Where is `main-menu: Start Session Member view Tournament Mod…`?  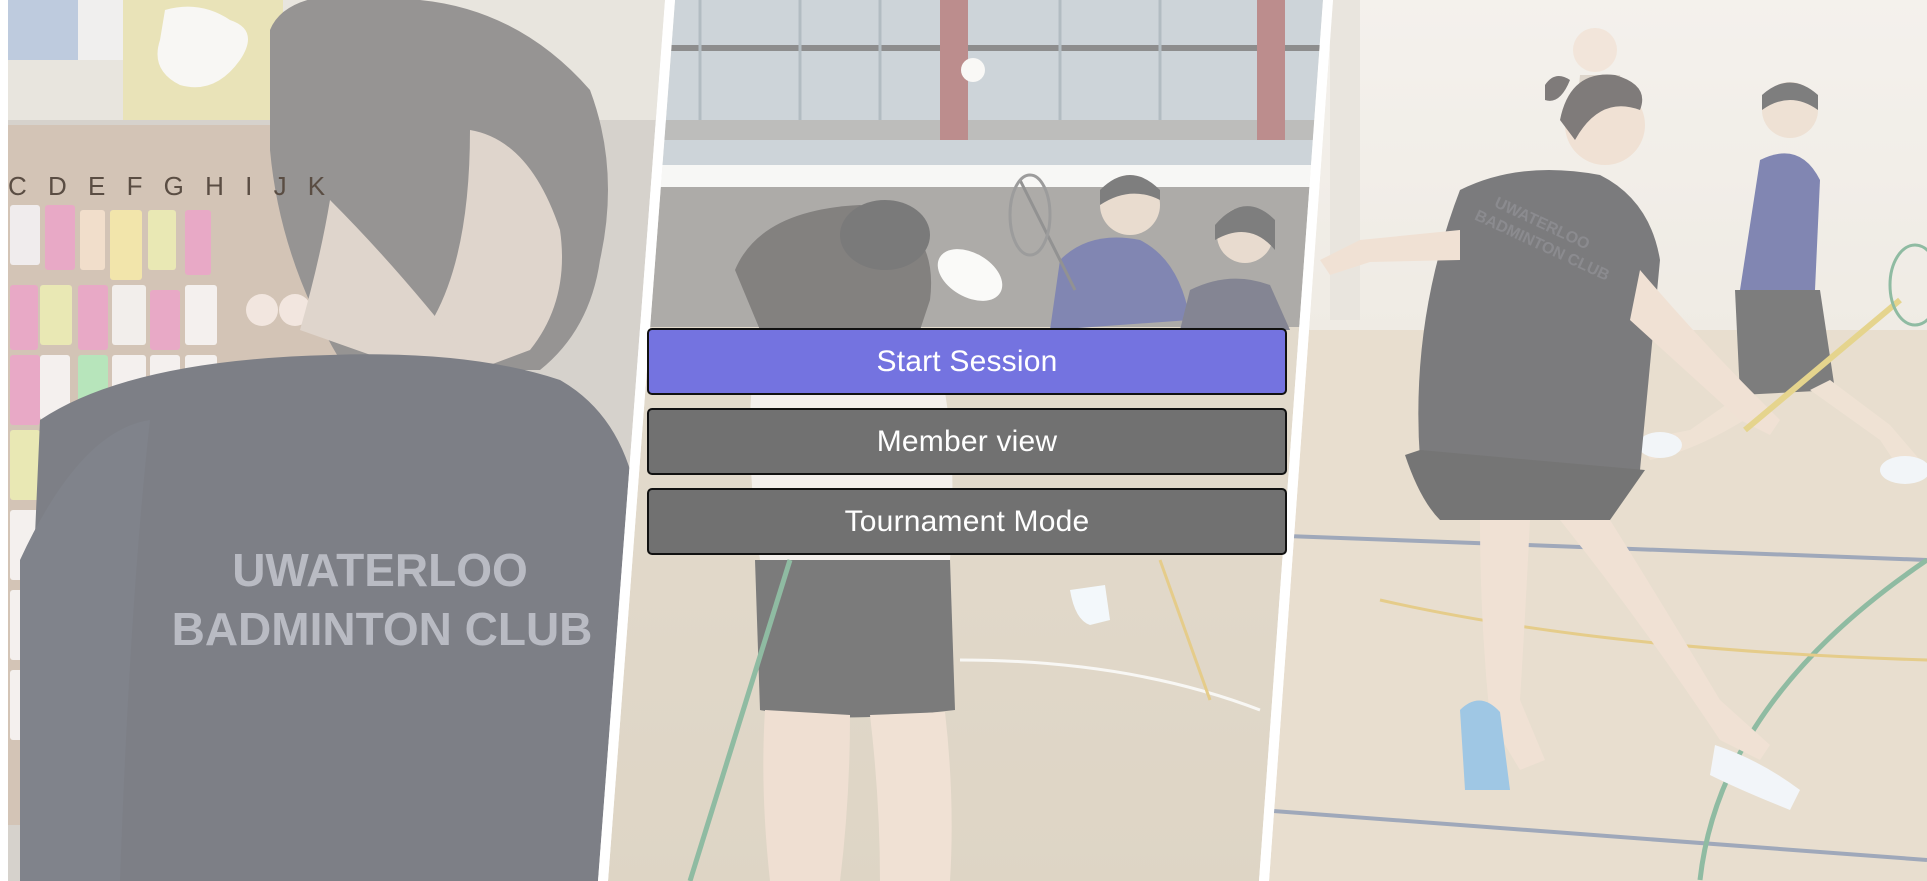
main-menu: Start Session Member view Tournament Mod… is located at coordinates (967, 441).